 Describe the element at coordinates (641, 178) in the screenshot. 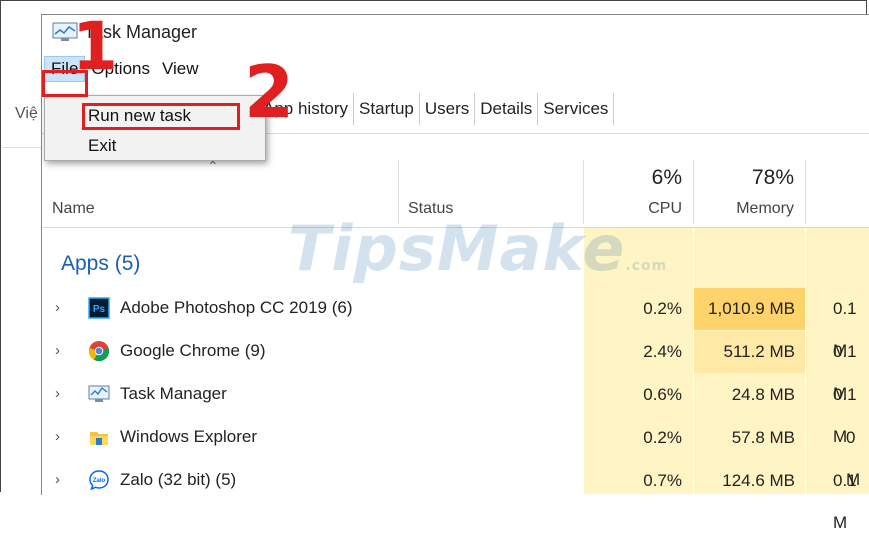

I see `cpu-total-percent: 6%` at that location.